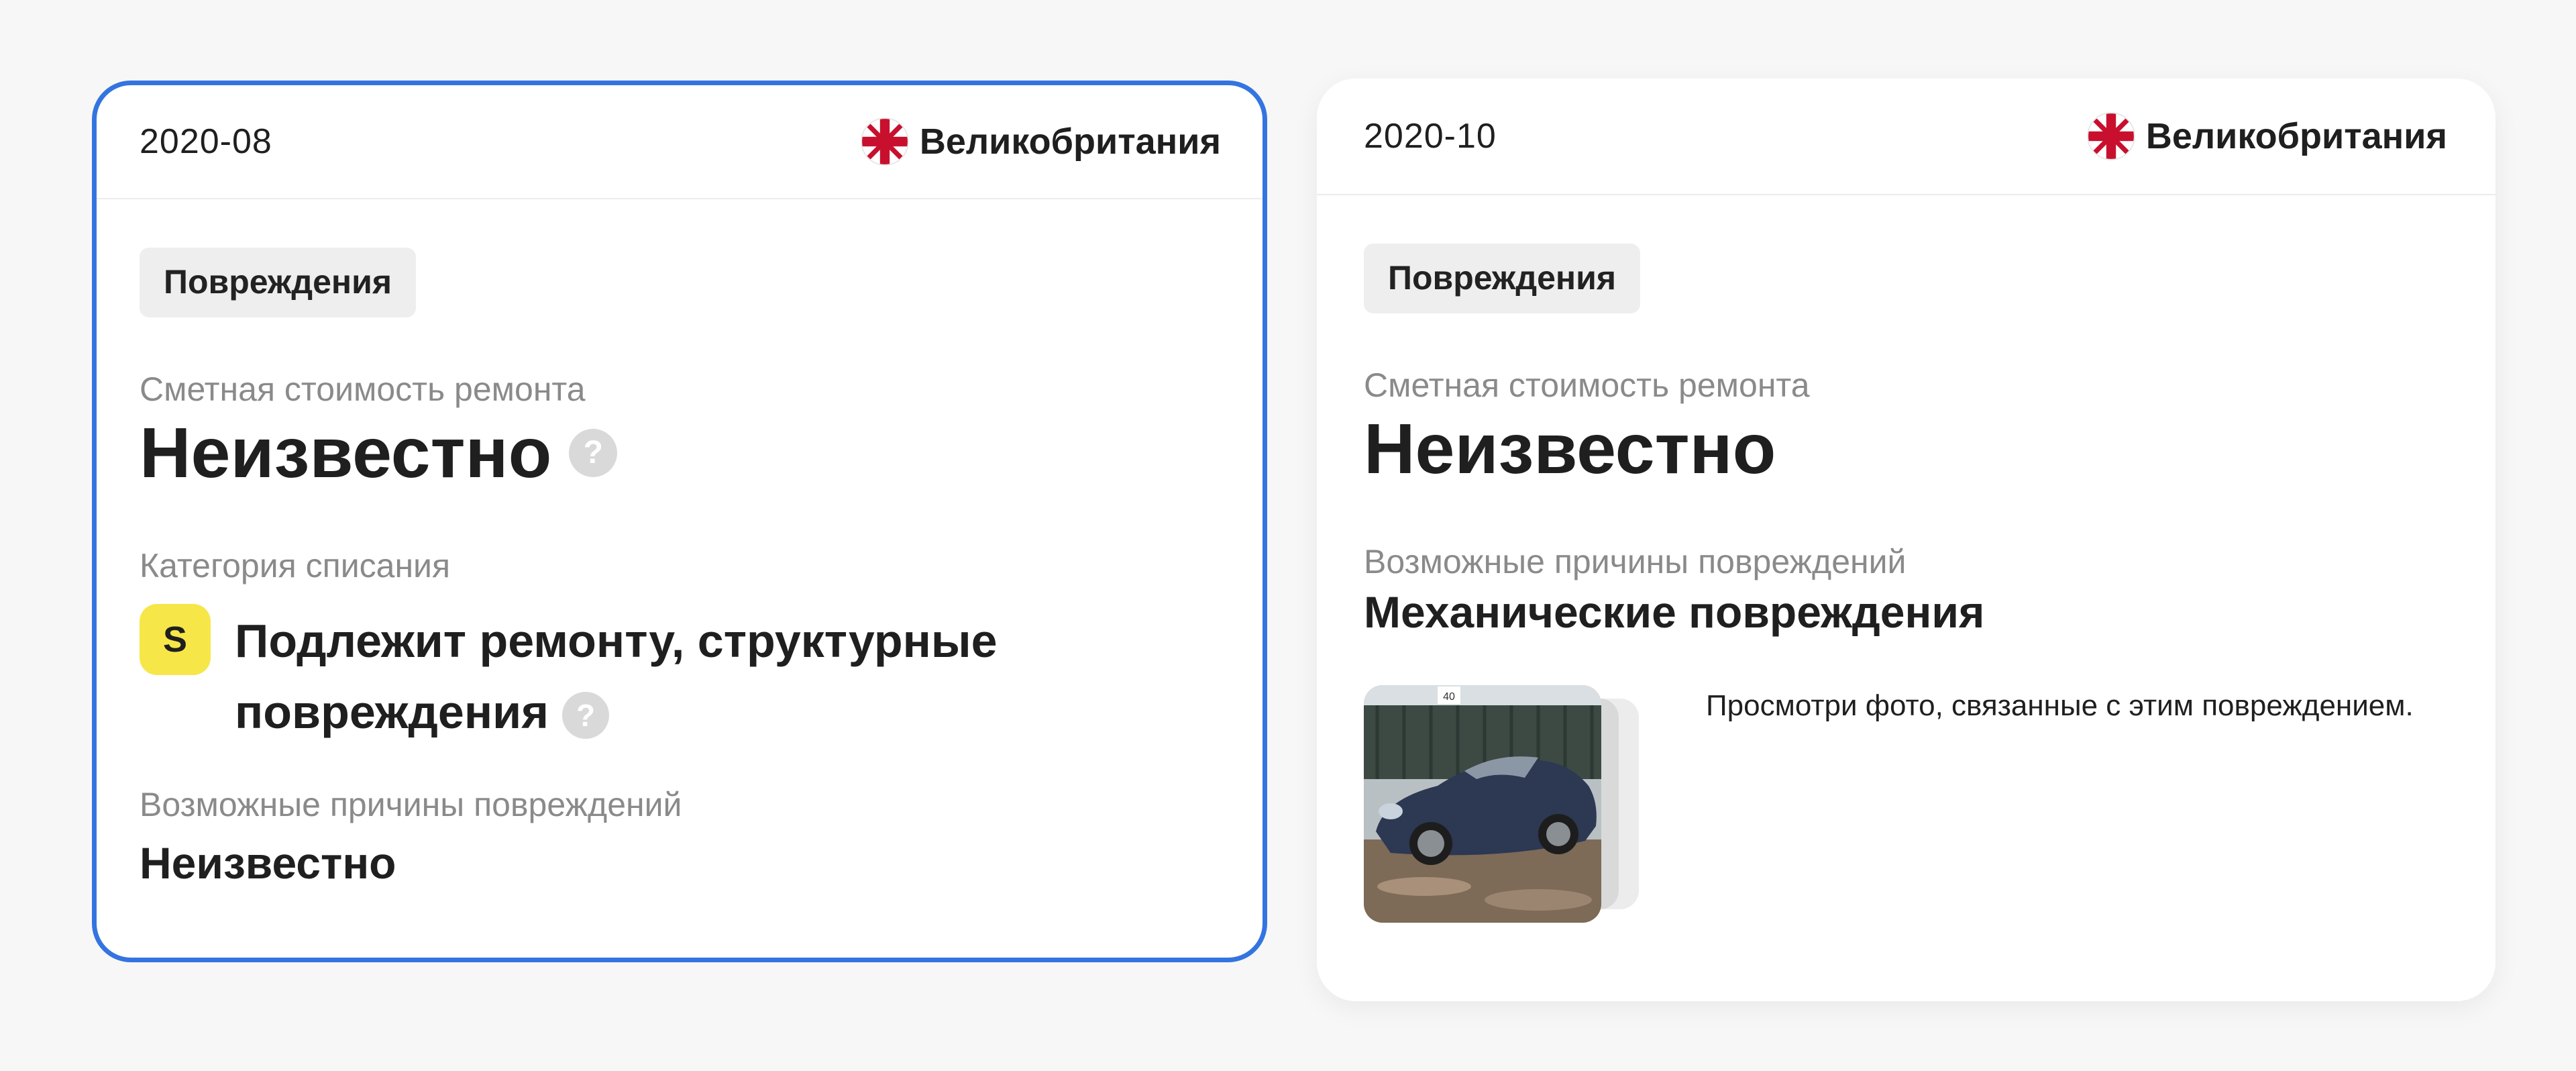 The height and width of the screenshot is (1071, 2576). Describe the element at coordinates (206, 141) in the screenshot. I see `record-date: 2020-08` at that location.